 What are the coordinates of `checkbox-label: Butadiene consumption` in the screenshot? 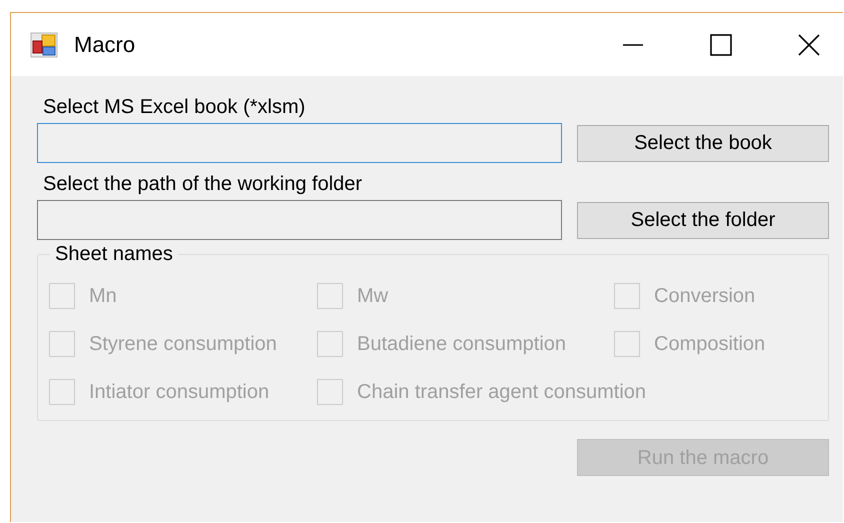 It's located at (461, 344).